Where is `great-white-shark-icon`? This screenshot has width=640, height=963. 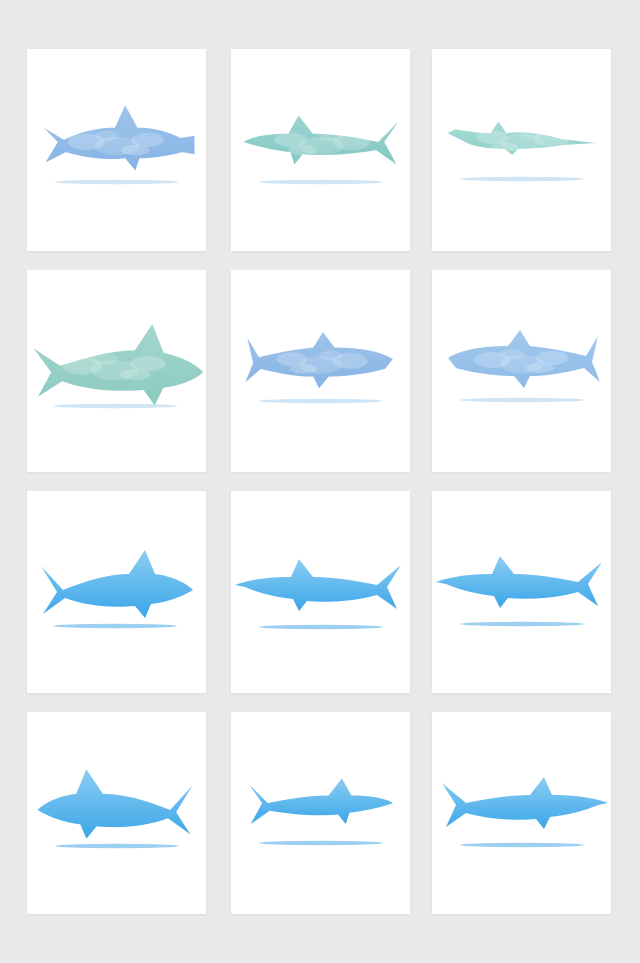 great-white-shark-icon is located at coordinates (117, 584).